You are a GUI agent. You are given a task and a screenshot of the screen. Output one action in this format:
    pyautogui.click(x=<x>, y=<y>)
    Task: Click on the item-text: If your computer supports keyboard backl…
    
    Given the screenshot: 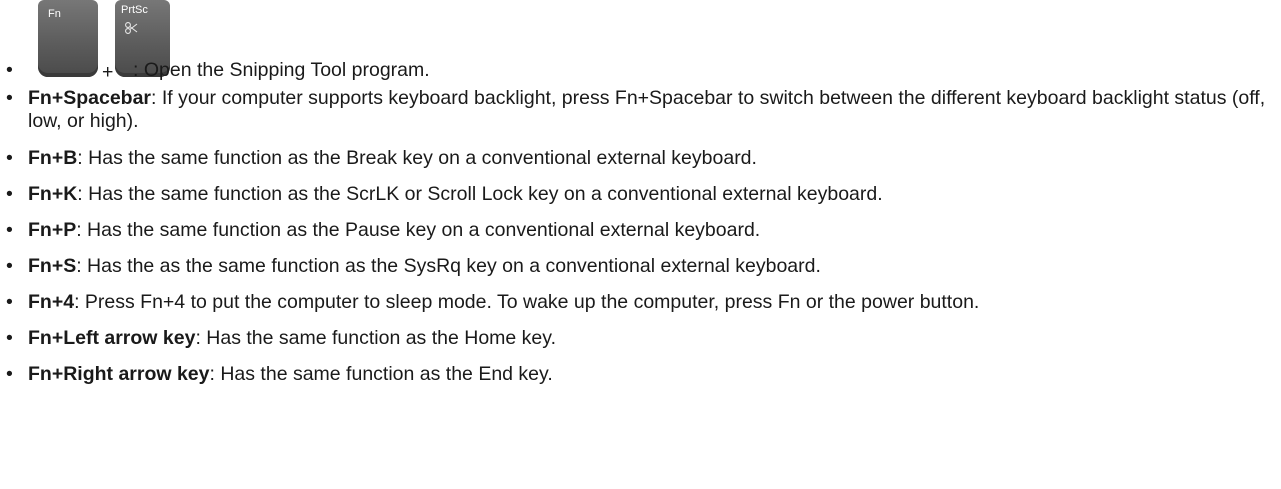 What is the action you would take?
    pyautogui.click(x=647, y=109)
    